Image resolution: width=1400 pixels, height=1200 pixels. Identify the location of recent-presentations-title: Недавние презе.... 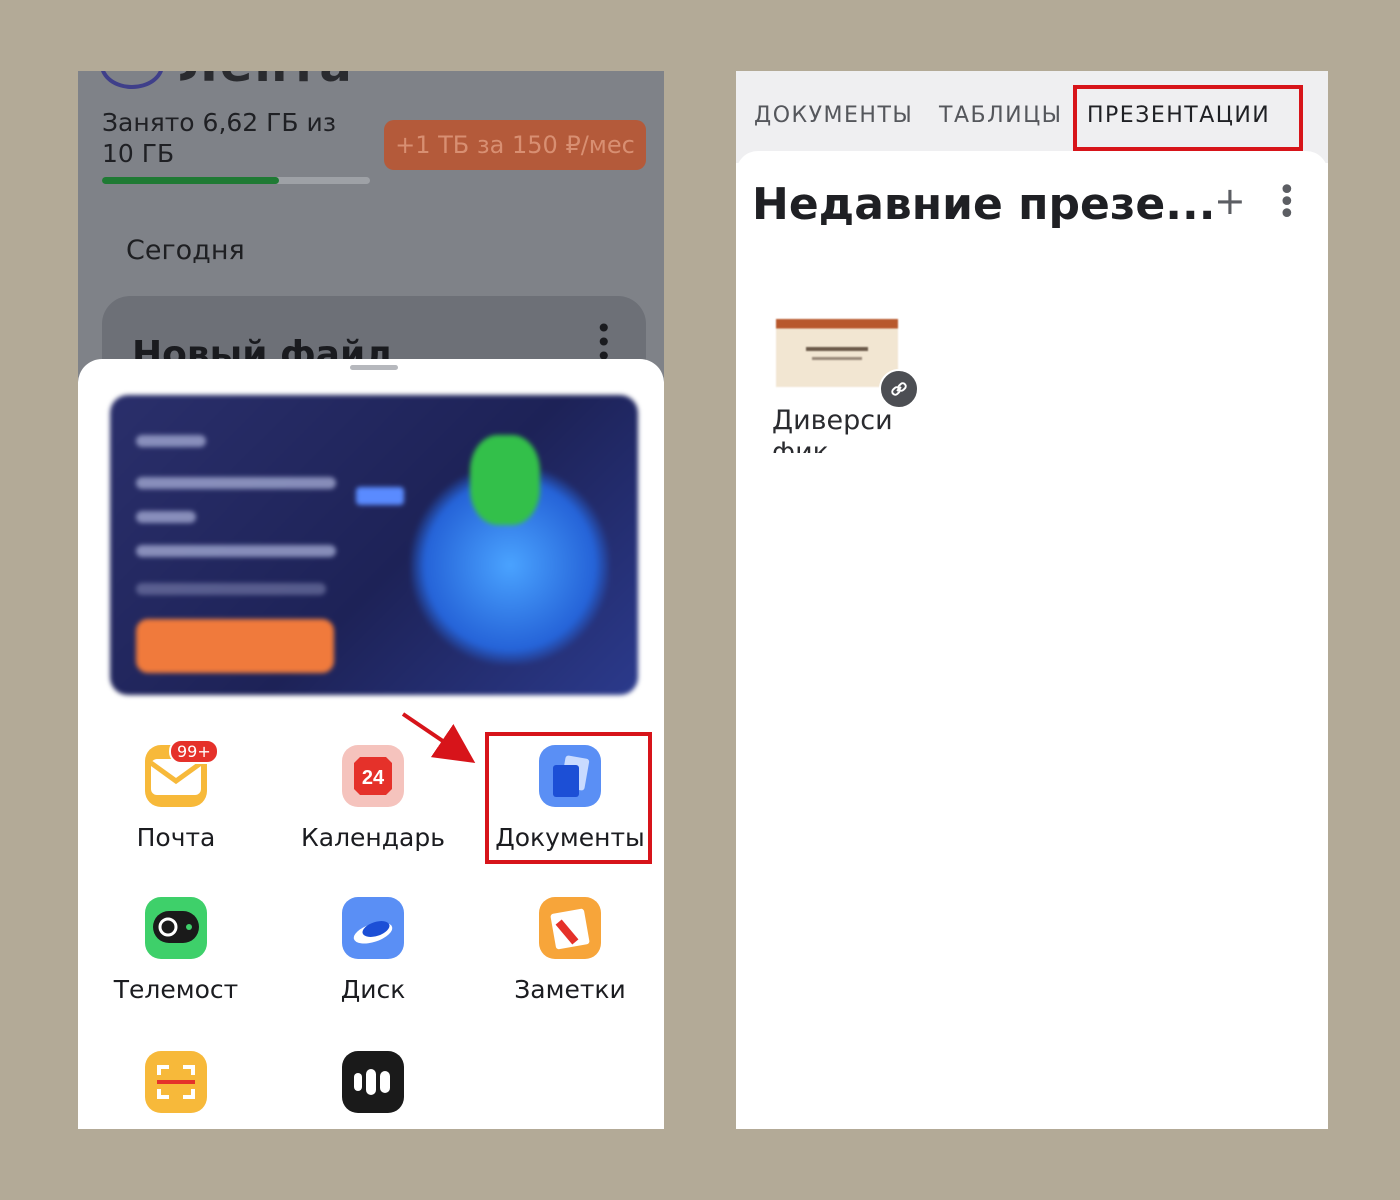
(984, 204).